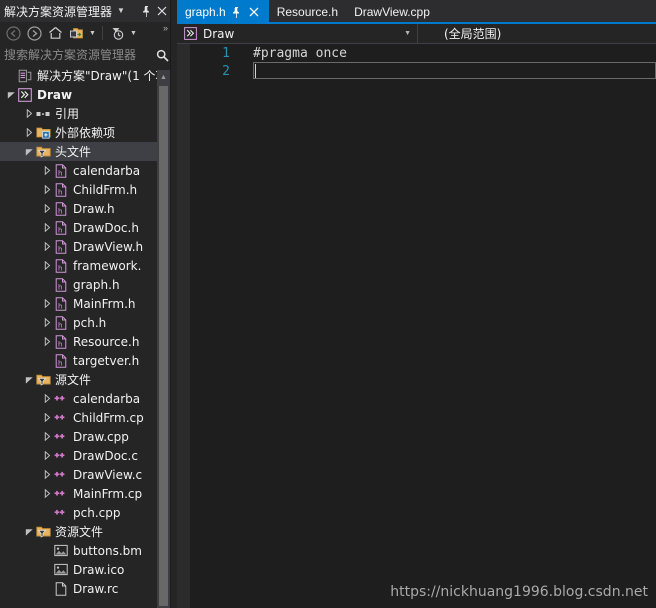 The image size is (656, 608). What do you see at coordinates (454, 70) in the screenshot?
I see `current-line-highlight` at bounding box center [454, 70].